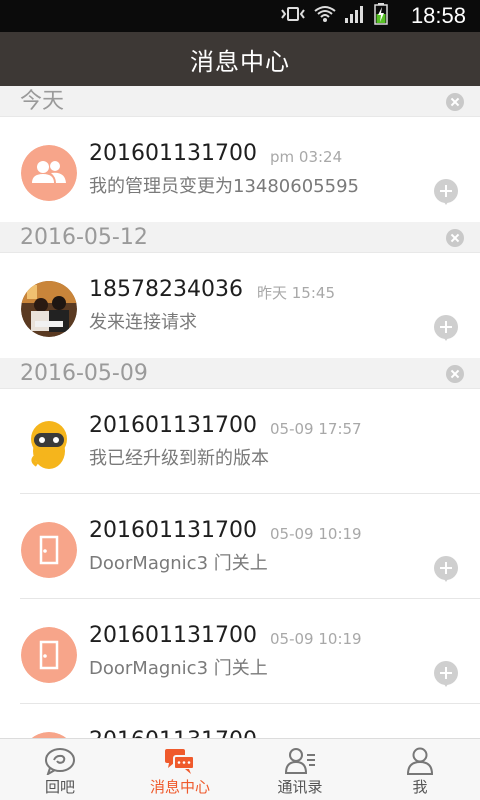 The height and width of the screenshot is (800, 480). Describe the element at coordinates (420, 761) in the screenshot. I see `profile-icon` at that location.